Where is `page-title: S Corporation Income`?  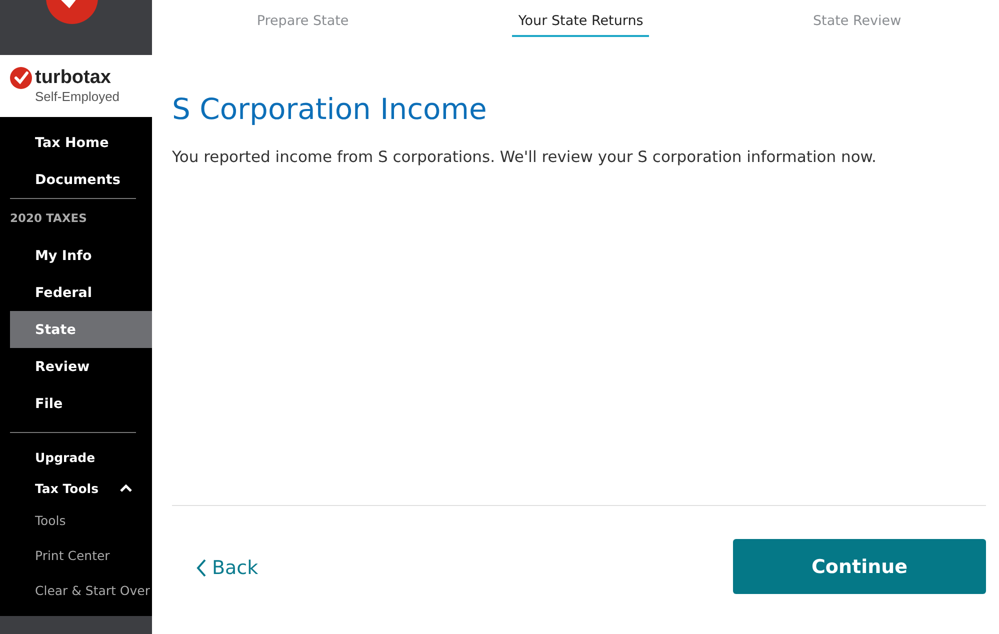
page-title: S Corporation Income is located at coordinates (330, 109).